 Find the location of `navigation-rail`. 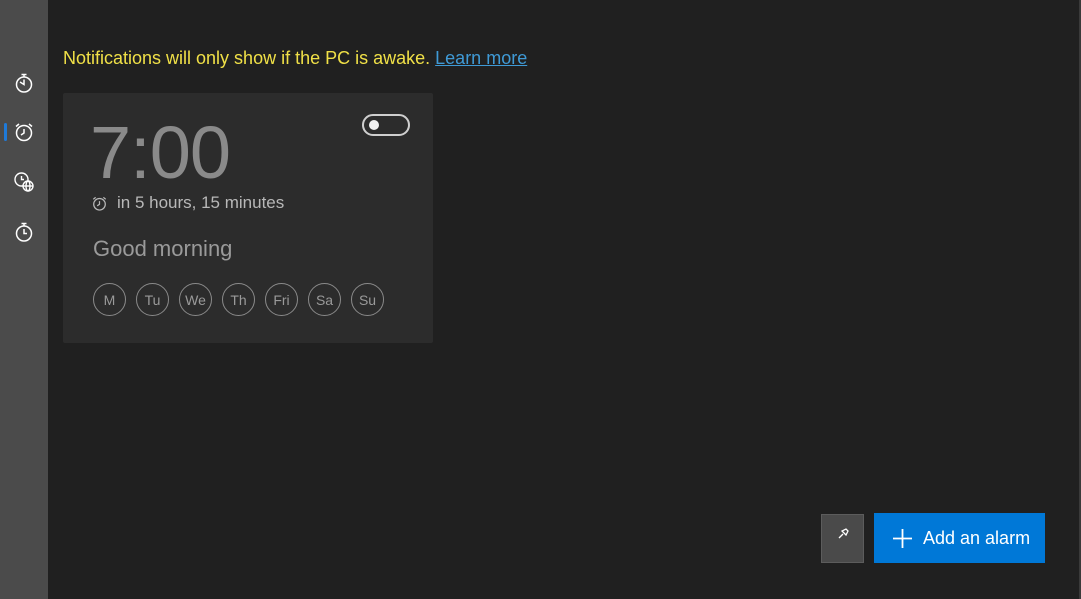

navigation-rail is located at coordinates (24, 299).